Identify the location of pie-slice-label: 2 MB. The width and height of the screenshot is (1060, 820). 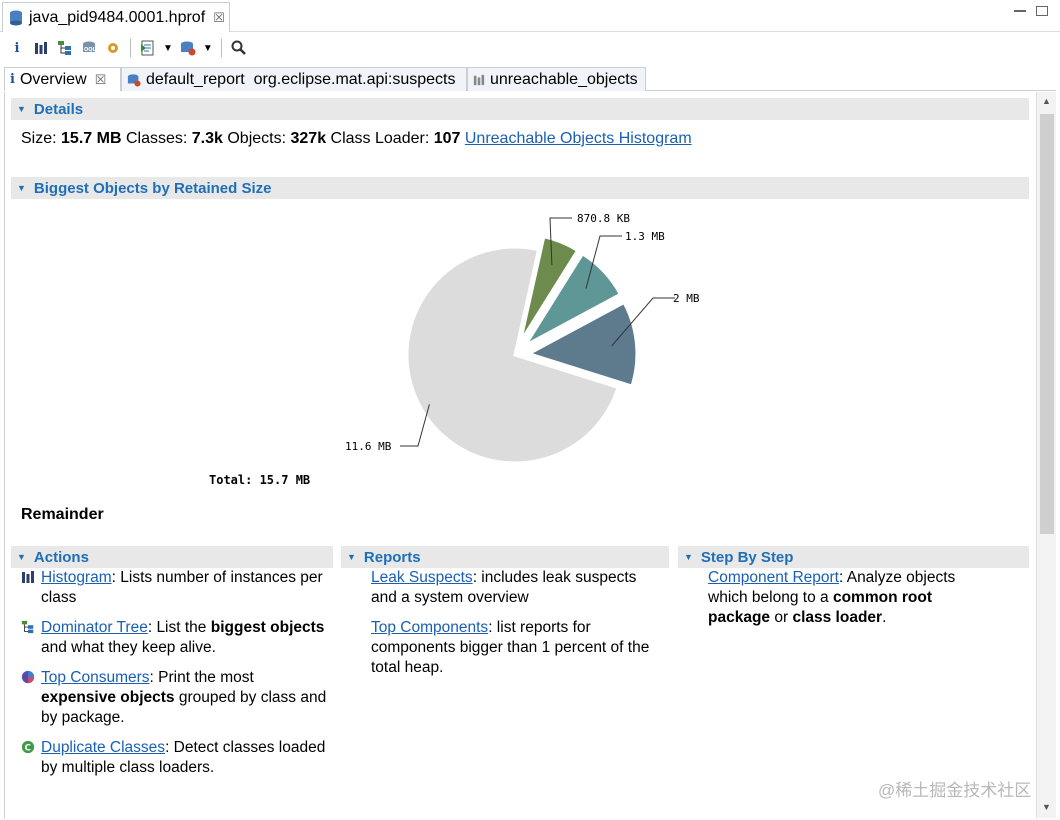
(686, 298).